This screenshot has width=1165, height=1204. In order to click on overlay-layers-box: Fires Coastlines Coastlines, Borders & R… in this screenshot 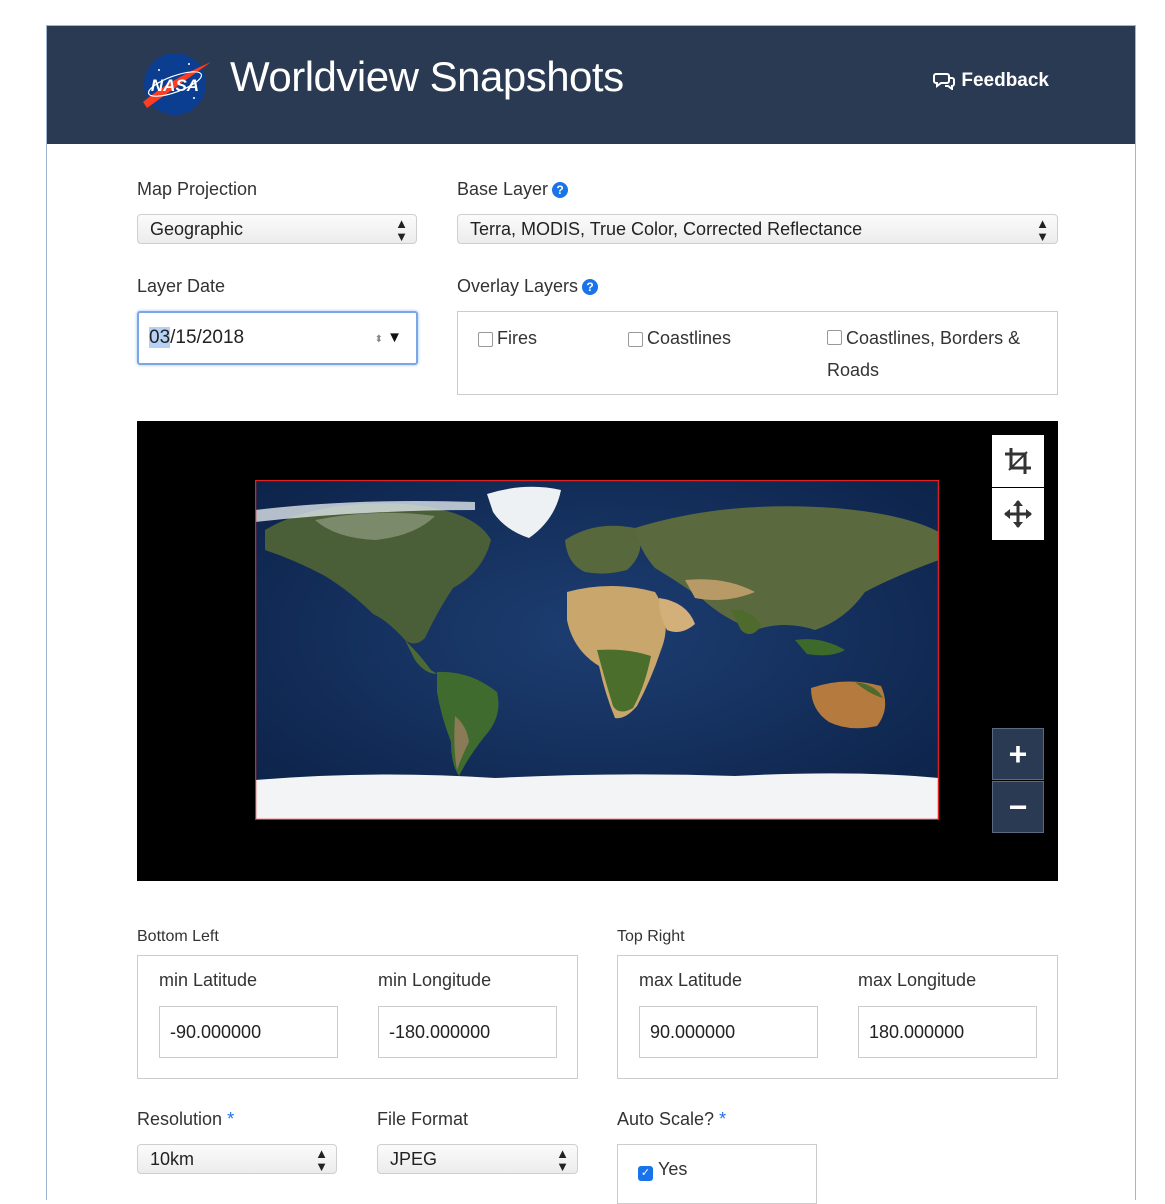, I will do `click(757, 353)`.